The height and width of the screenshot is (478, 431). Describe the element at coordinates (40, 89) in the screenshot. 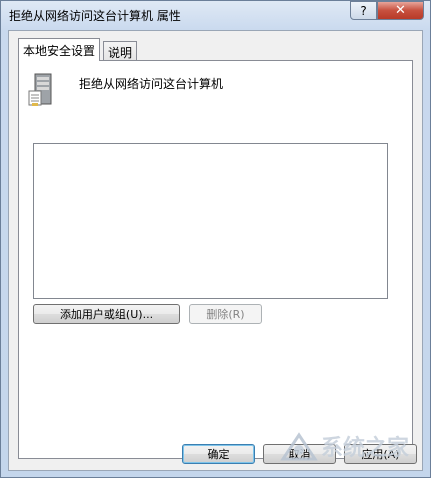

I see `server-icon` at that location.